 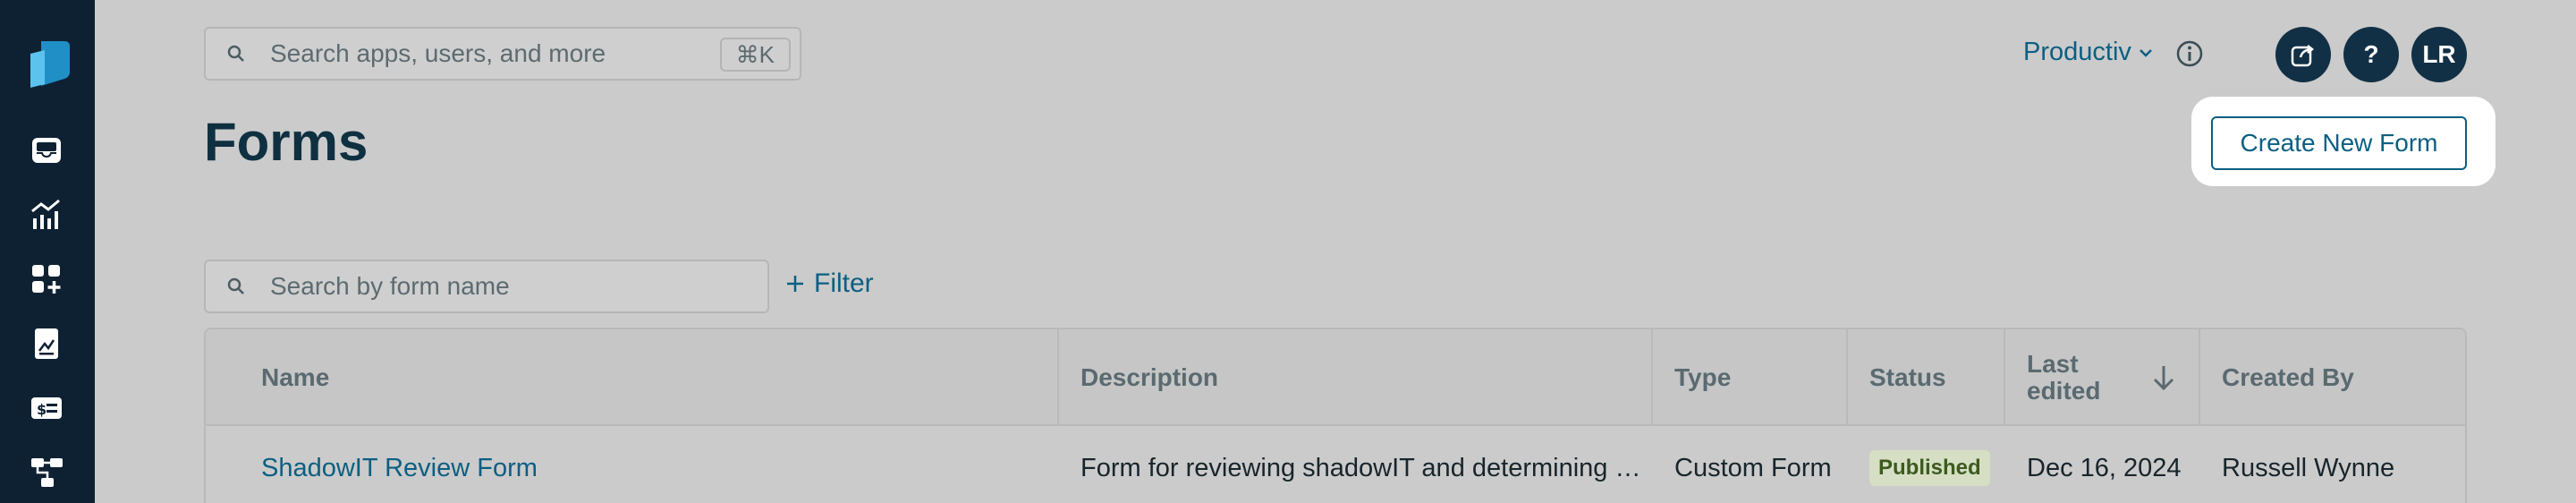 What do you see at coordinates (46, 150) in the screenshot?
I see `inbox-icon` at bounding box center [46, 150].